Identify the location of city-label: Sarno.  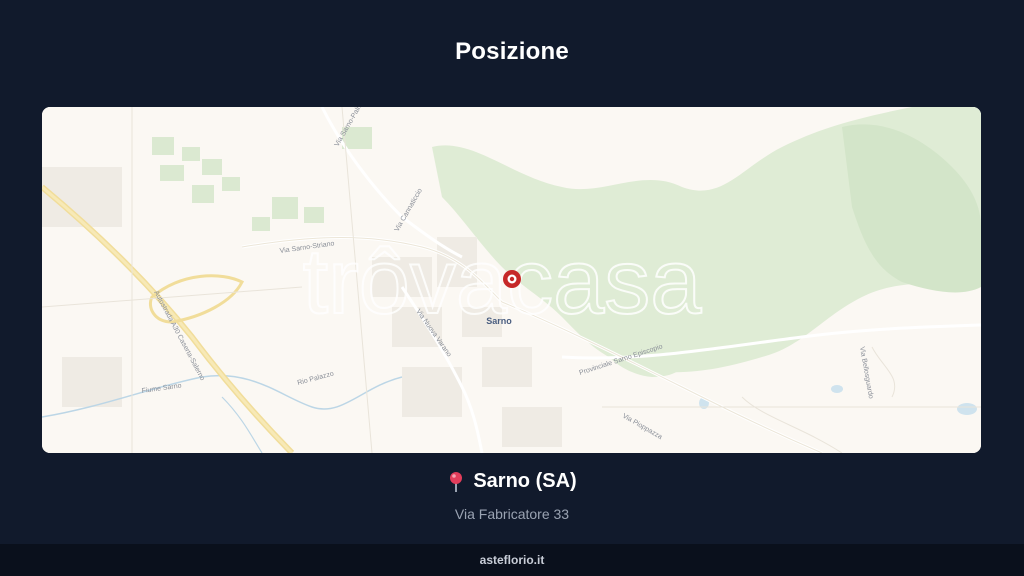
(499, 321).